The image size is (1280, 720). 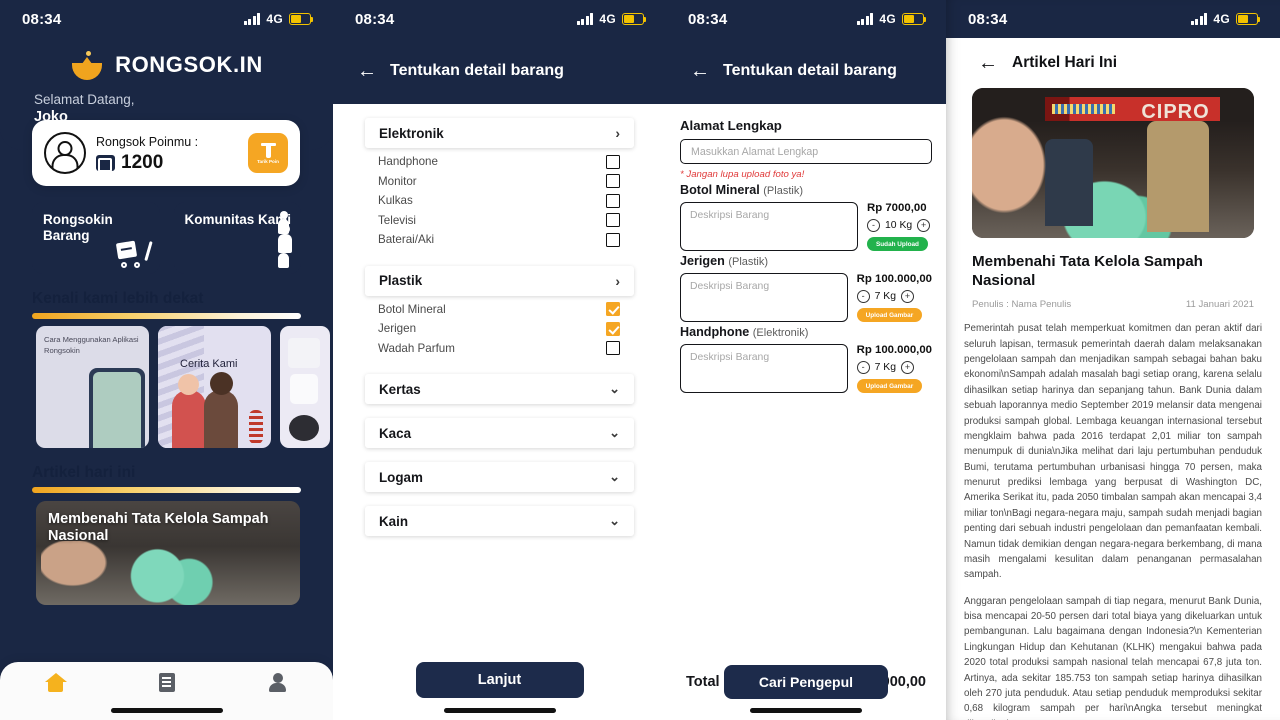 What do you see at coordinates (237, 238) in the screenshot?
I see `quick-action-komunitas-kami: Komunitas Kami` at bounding box center [237, 238].